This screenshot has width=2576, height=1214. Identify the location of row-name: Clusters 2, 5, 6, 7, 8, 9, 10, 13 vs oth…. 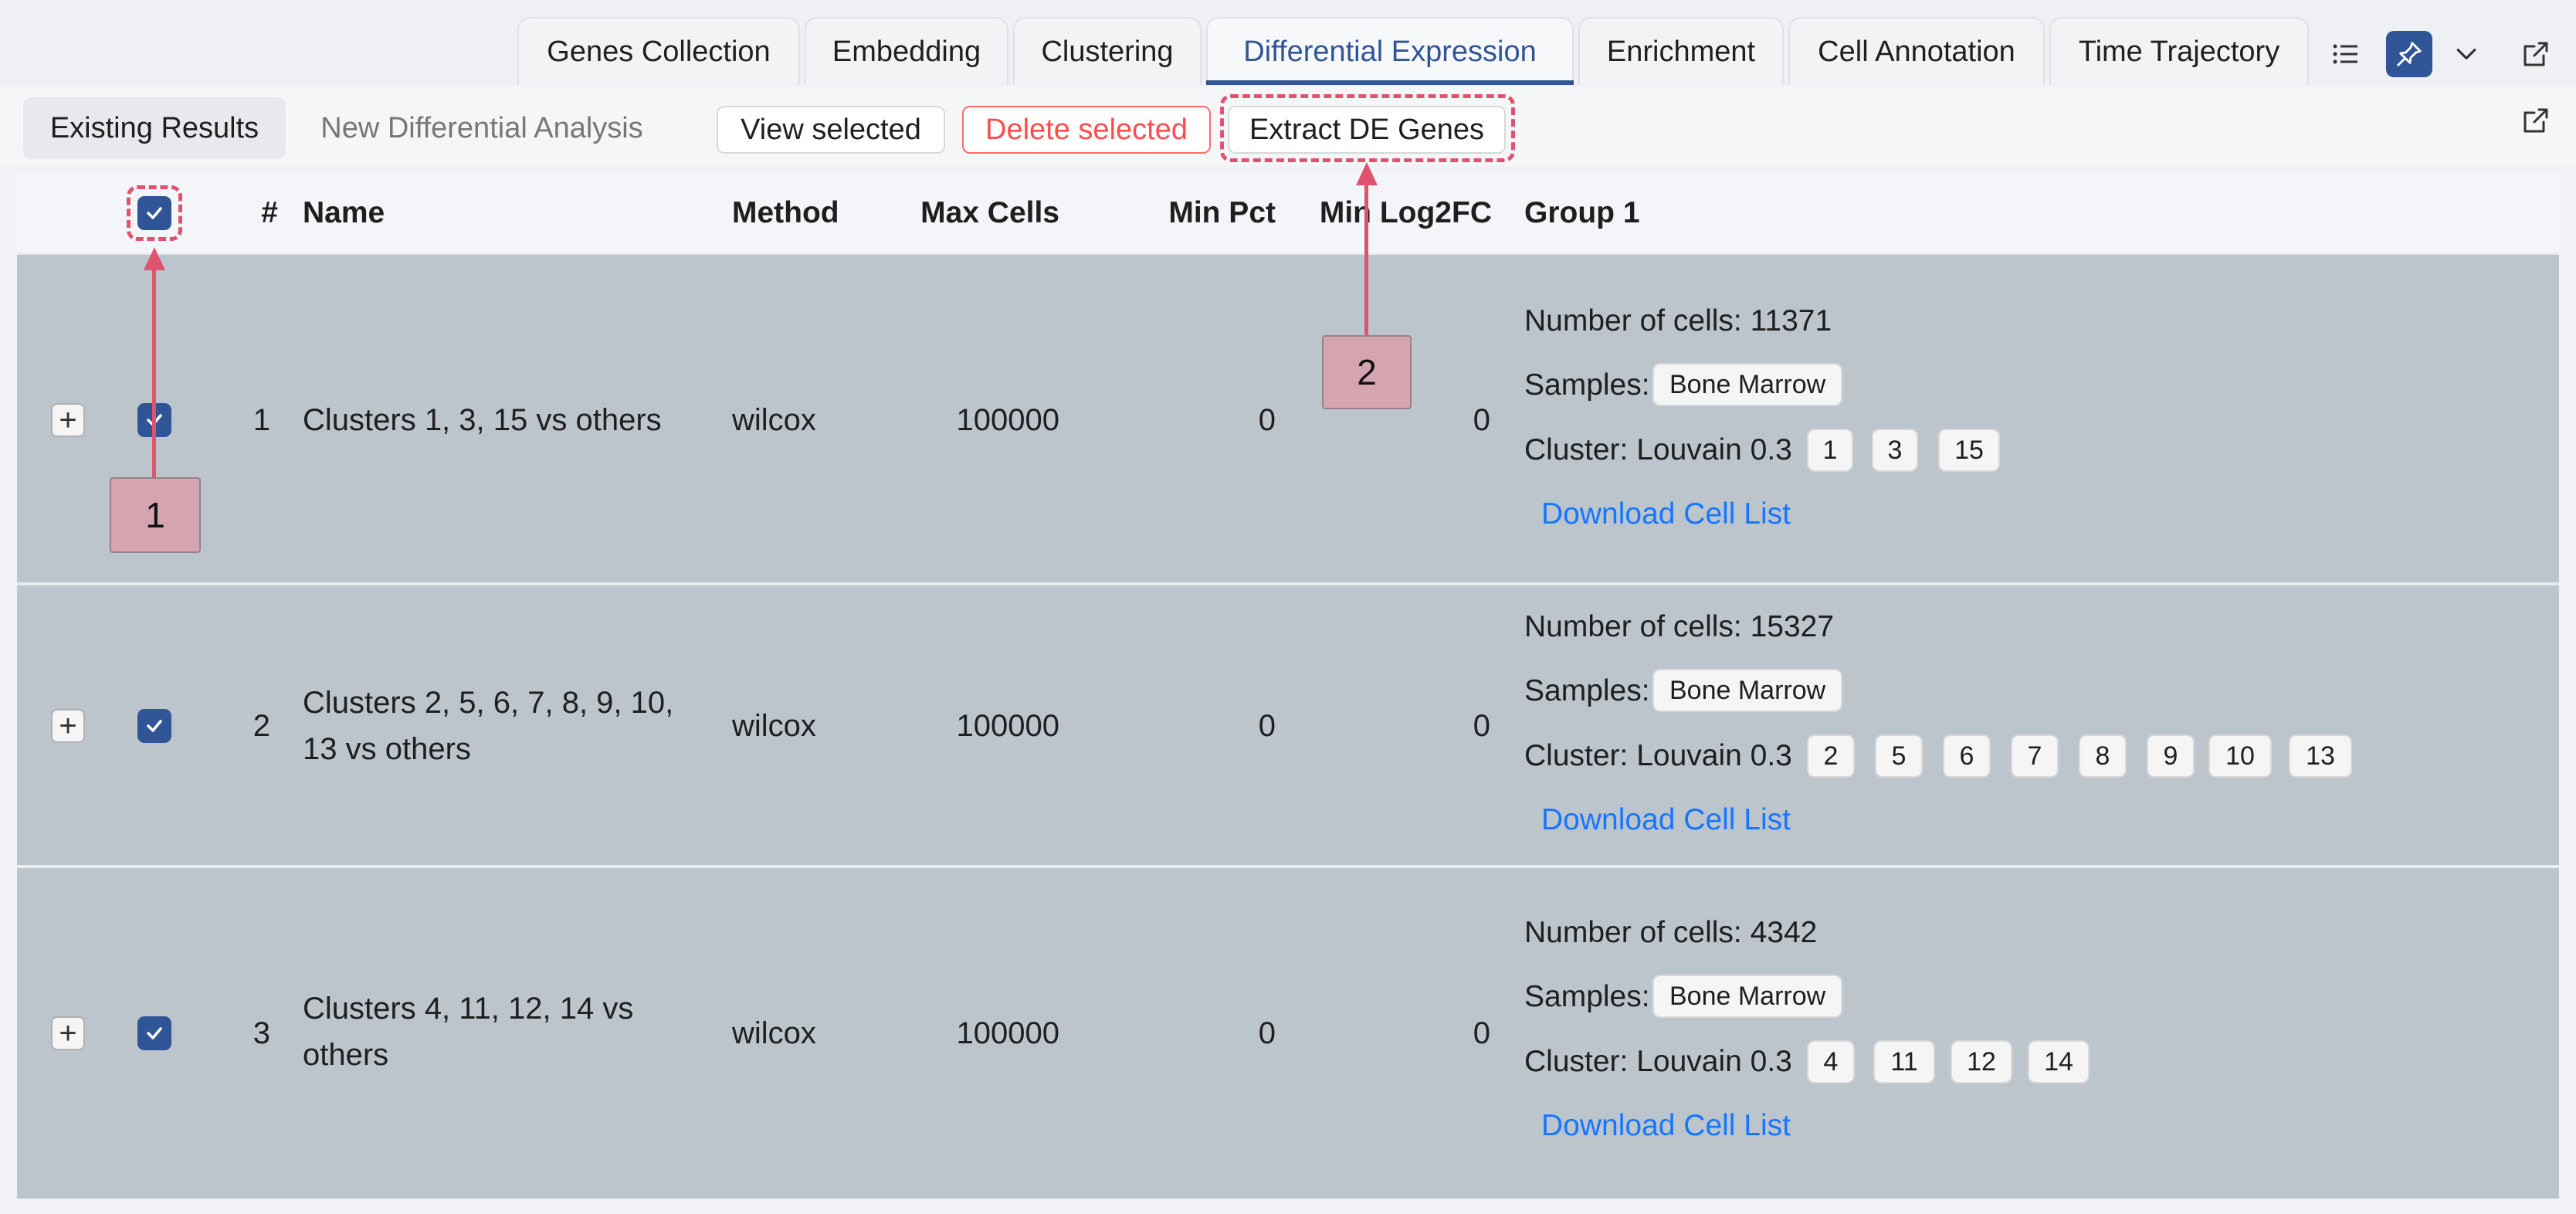
(488, 726).